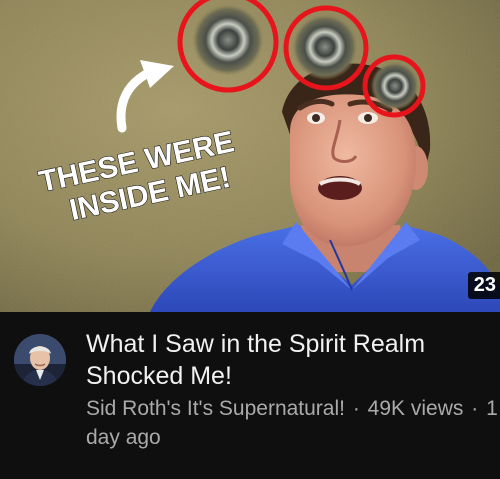  Describe the element at coordinates (159, 376) in the screenshot. I see `video-title-line2: Shocked Me!` at that location.